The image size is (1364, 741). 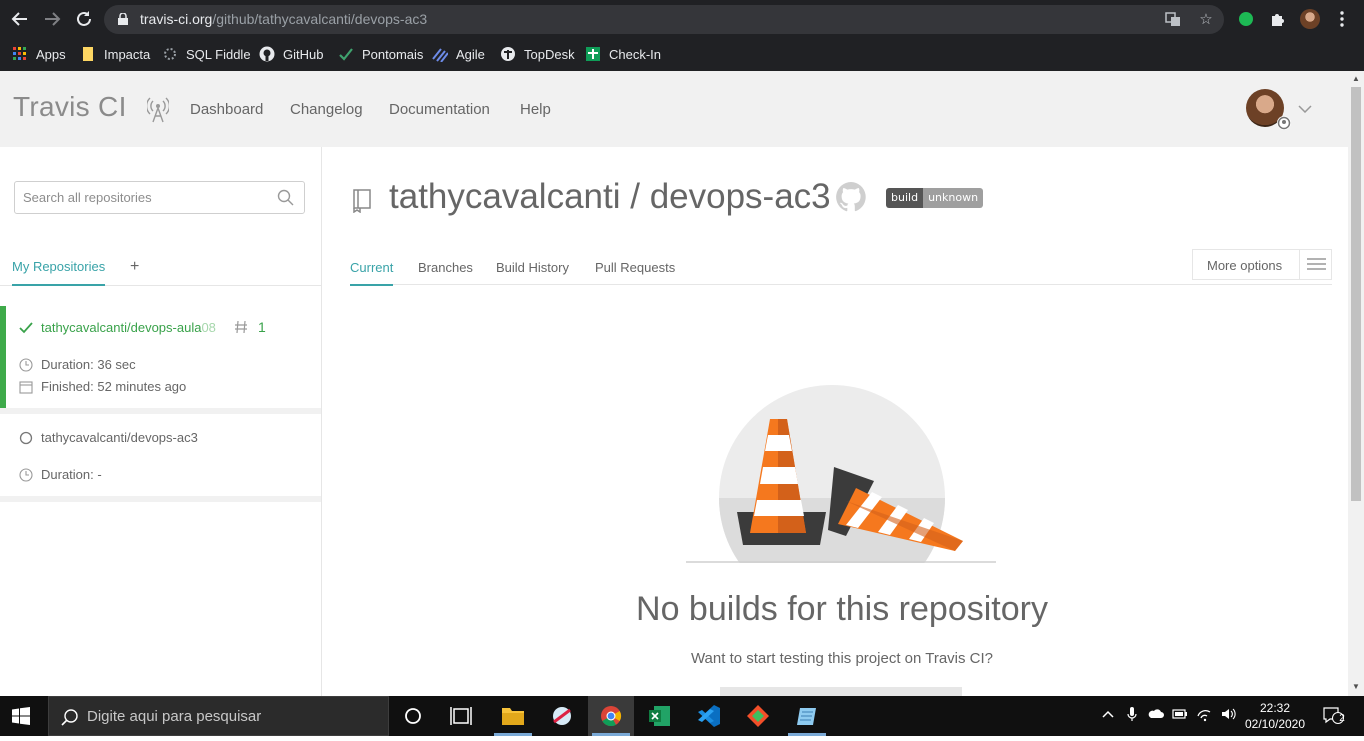 What do you see at coordinates (160, 455) in the screenshot?
I see `repo-card-devops-ac3: tathycavalcanti/devops-ac3 Duration: -` at bounding box center [160, 455].